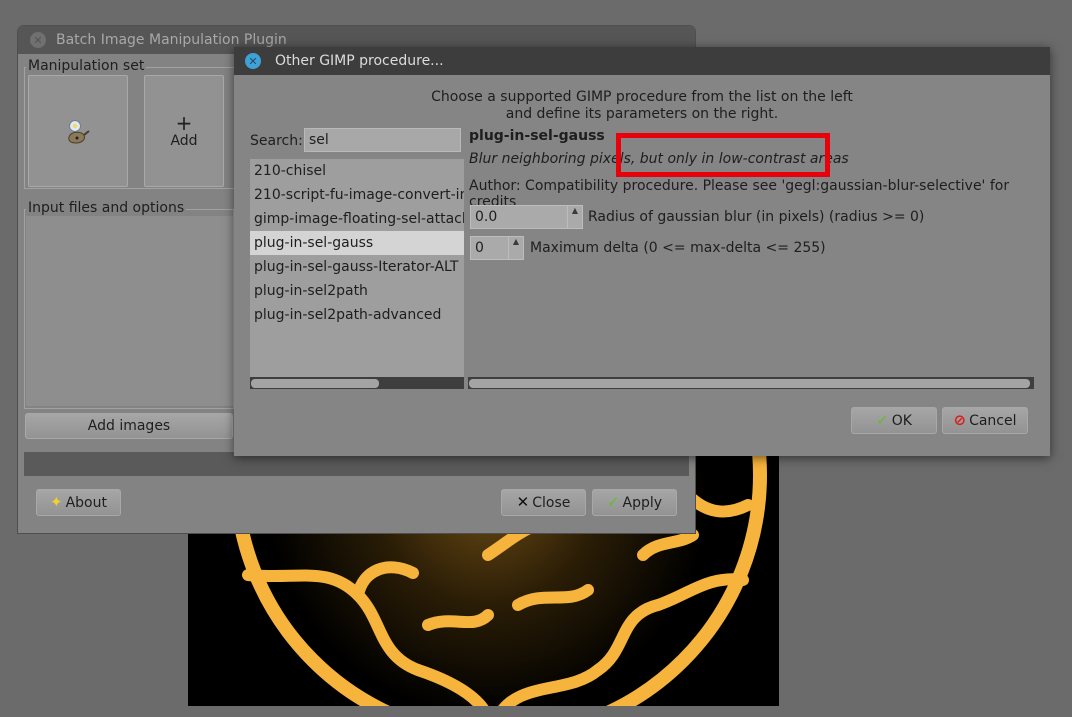  Describe the element at coordinates (253, 61) in the screenshot. I see `dialog-close-icon: ✕` at that location.